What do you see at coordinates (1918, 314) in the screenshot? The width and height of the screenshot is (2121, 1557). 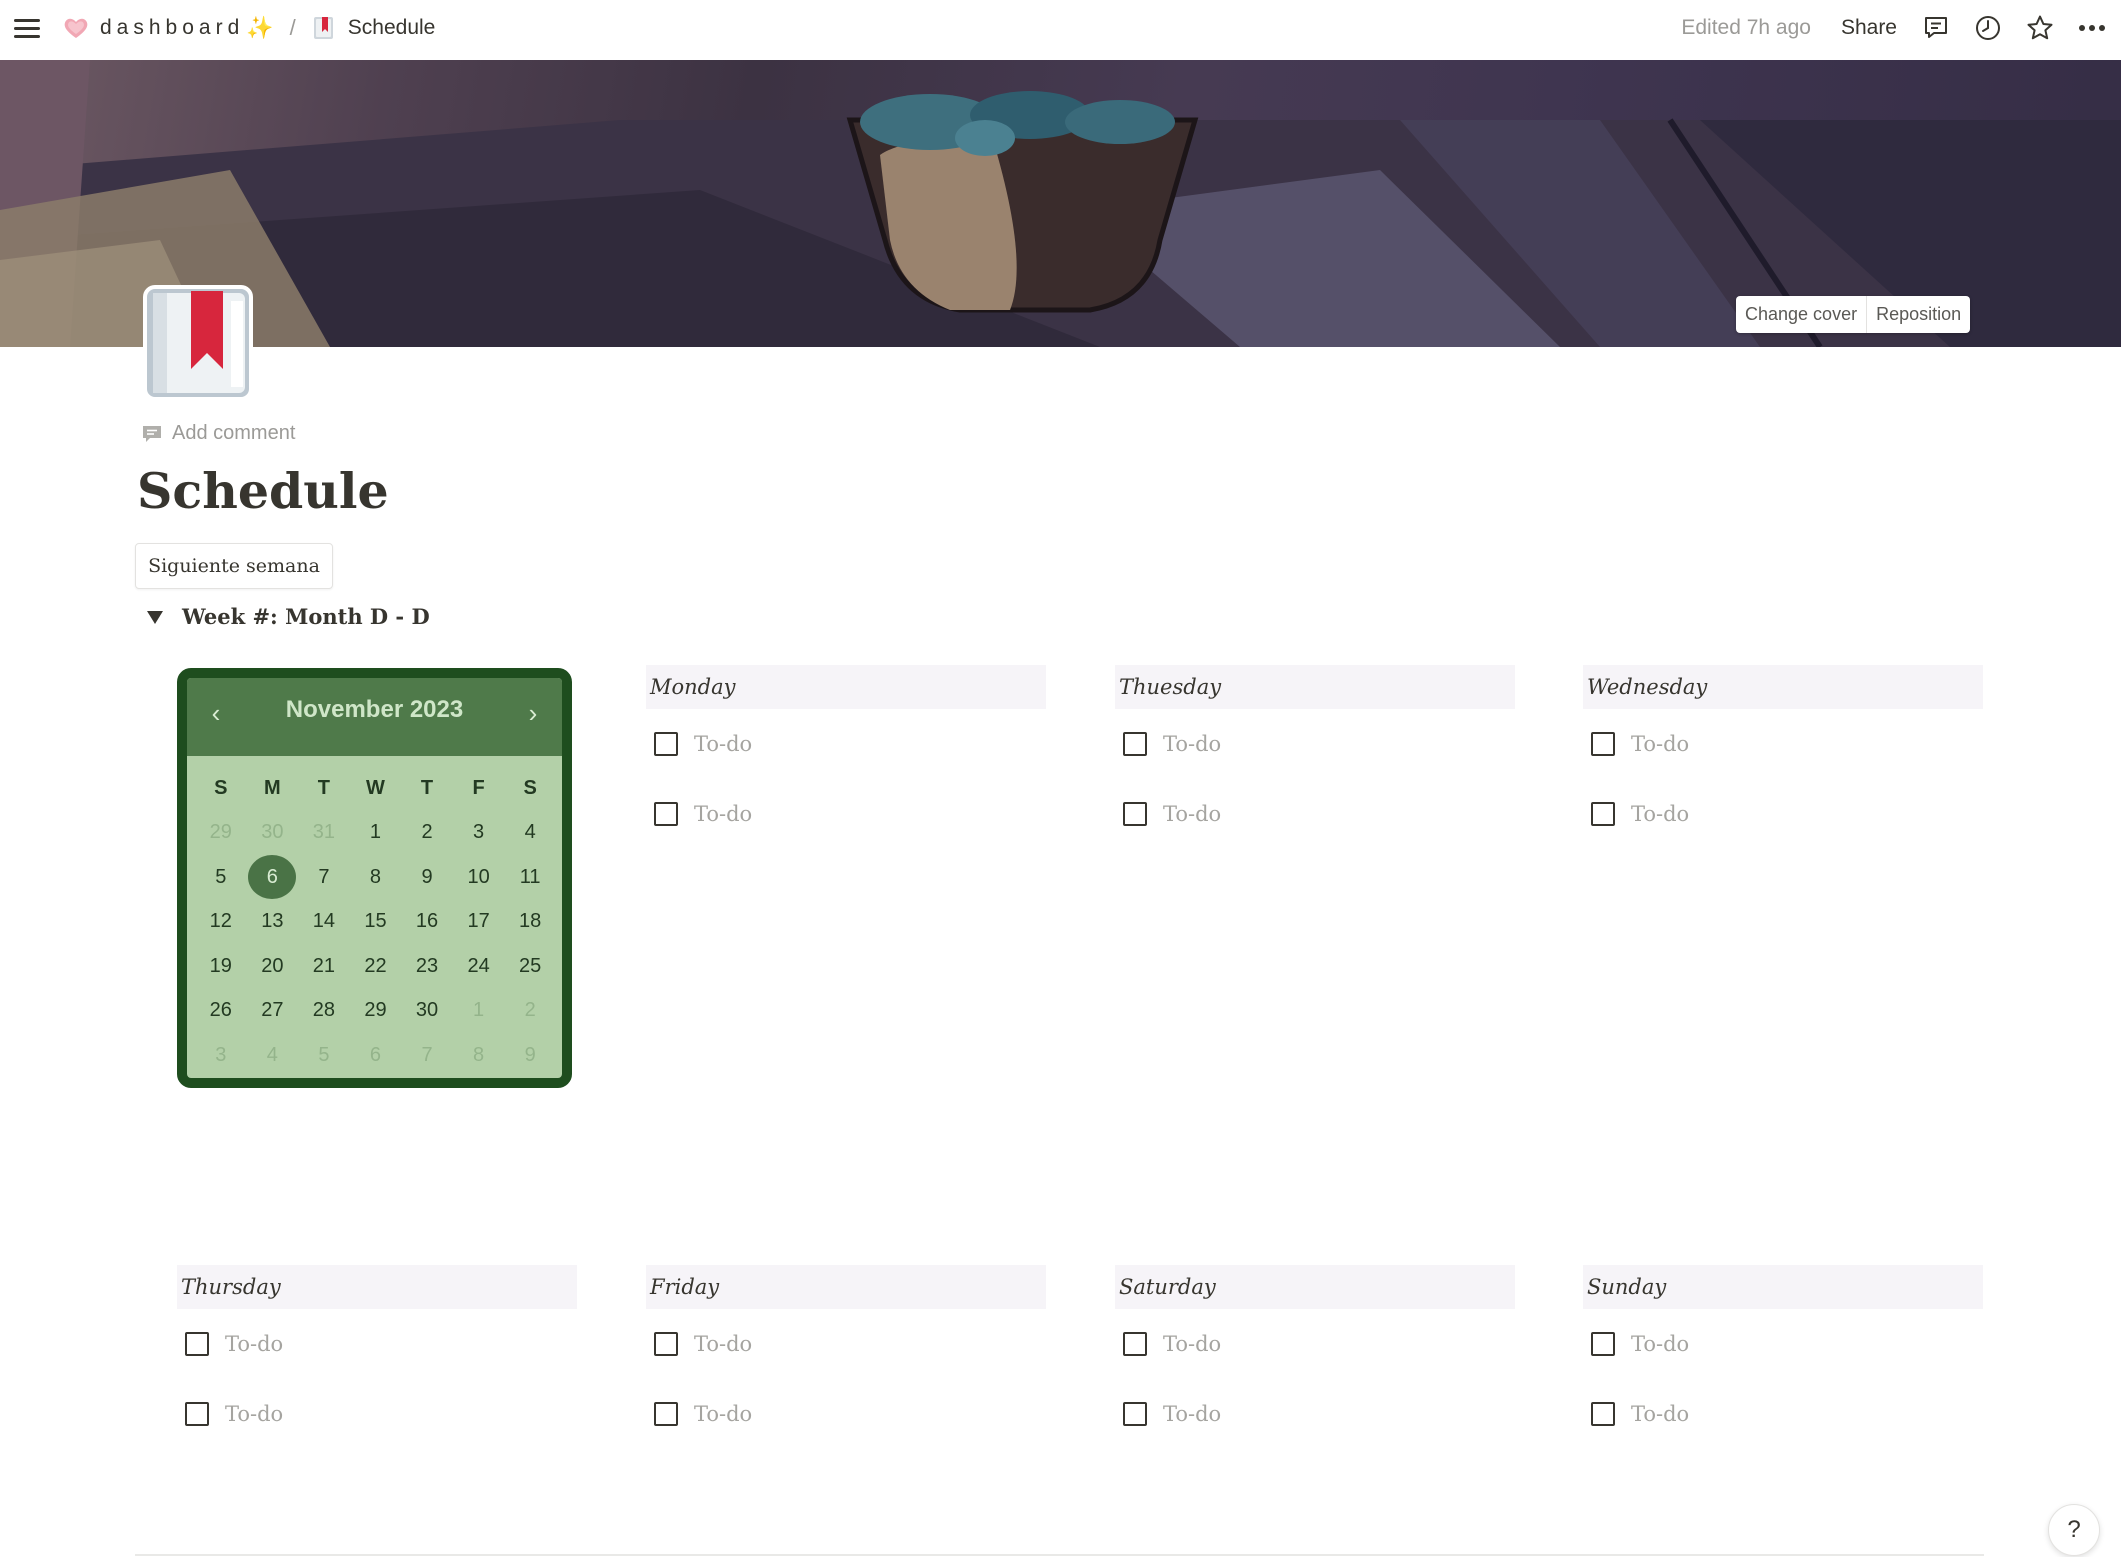 I see `reposition-button: Reposition` at bounding box center [1918, 314].